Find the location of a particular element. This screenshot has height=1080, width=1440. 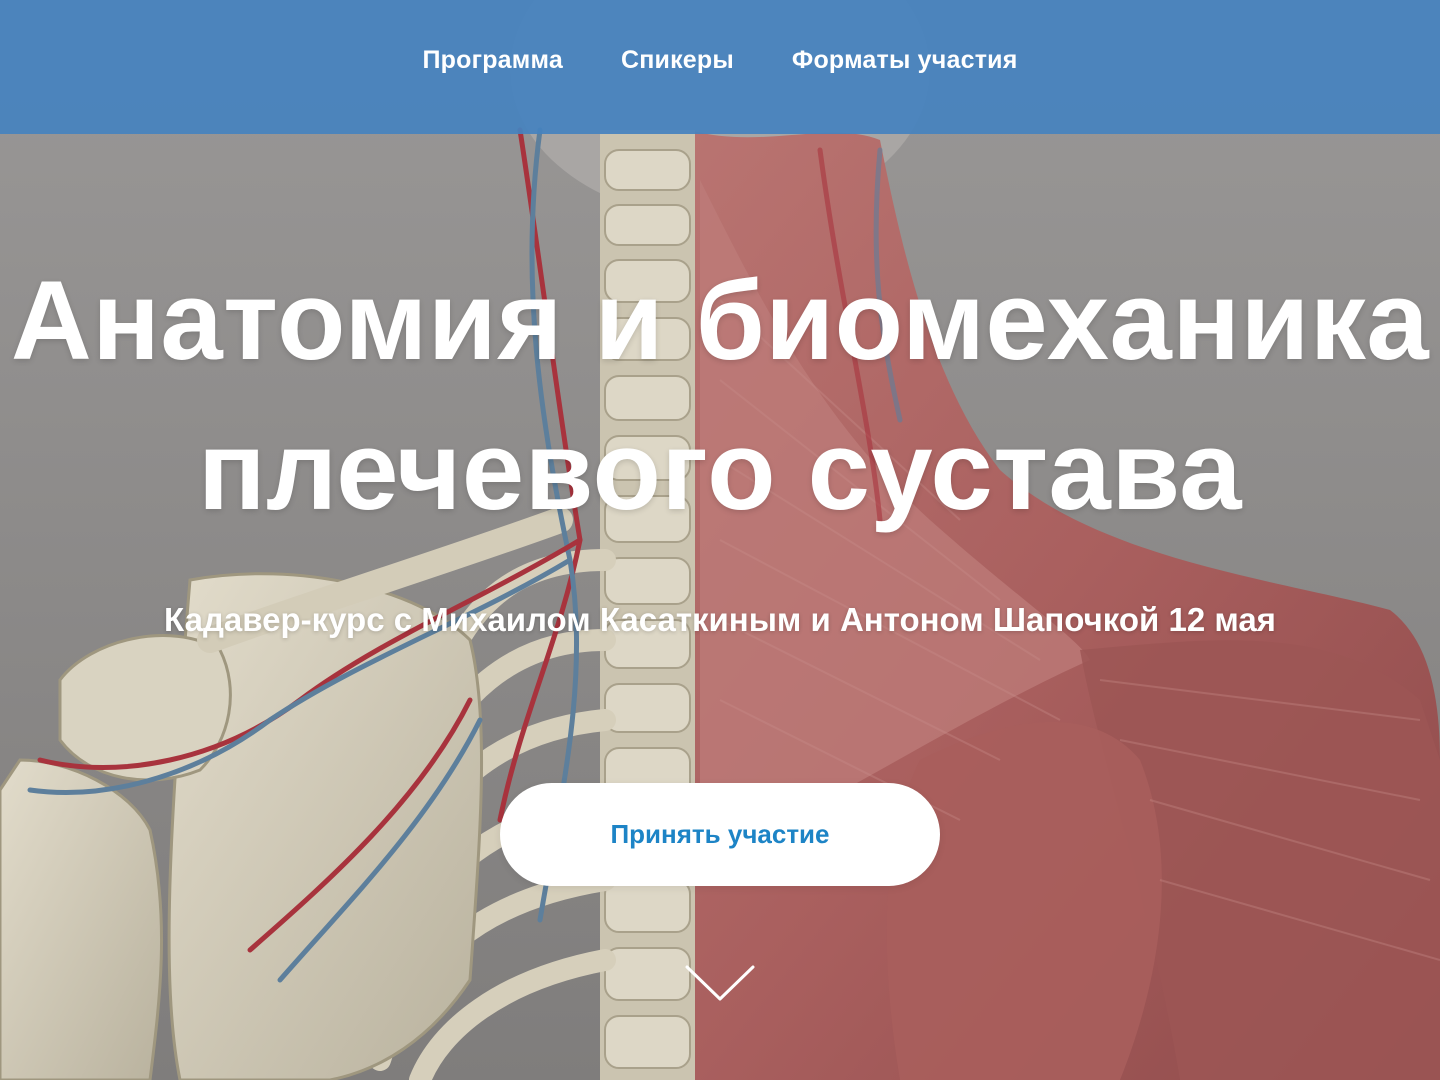

chevron-down-icon is located at coordinates (720, 984).